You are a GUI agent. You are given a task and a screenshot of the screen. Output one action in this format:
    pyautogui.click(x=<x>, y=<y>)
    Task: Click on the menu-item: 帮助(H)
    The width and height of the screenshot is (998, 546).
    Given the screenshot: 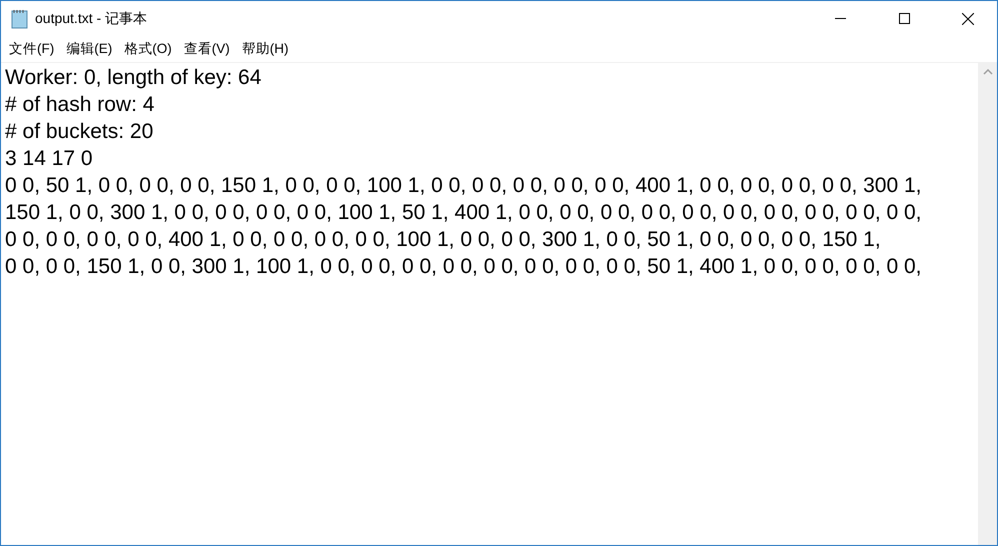 What is the action you would take?
    pyautogui.click(x=265, y=49)
    